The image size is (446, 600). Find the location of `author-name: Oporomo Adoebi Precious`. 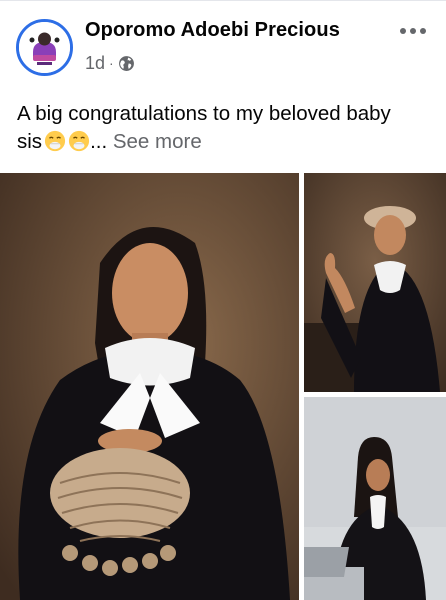

author-name: Oporomo Adoebi Precious is located at coordinates (212, 30).